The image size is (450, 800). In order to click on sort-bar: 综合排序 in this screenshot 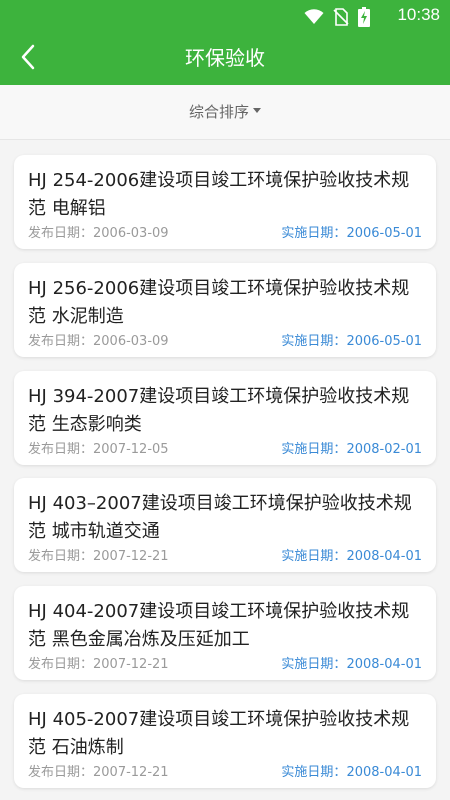, I will do `click(225, 112)`.